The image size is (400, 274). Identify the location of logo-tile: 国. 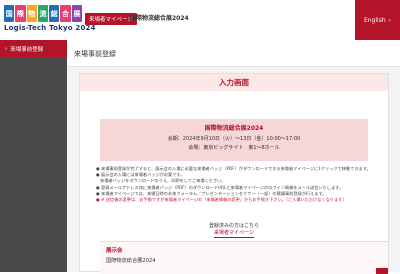
(9, 13).